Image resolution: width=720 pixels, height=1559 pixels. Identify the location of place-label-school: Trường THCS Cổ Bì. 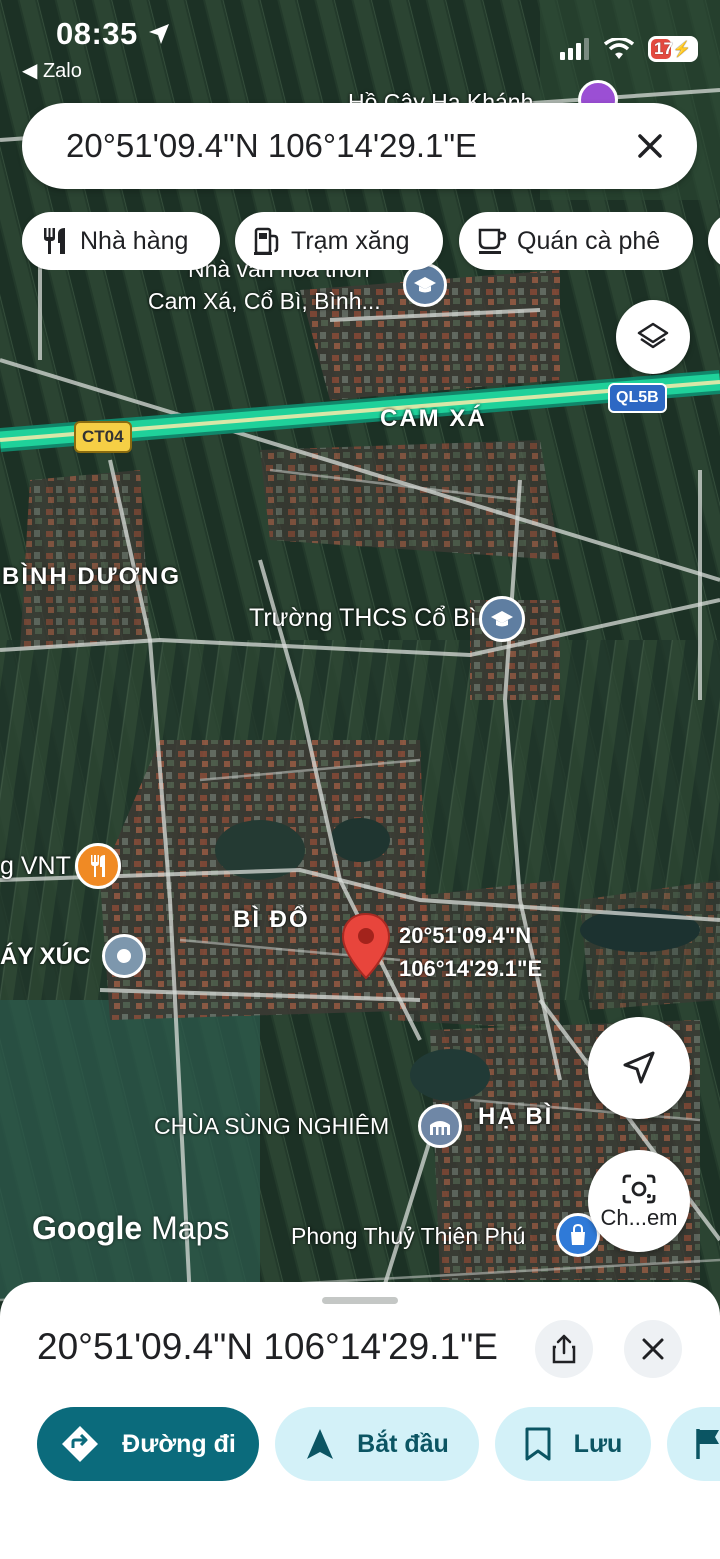
(363, 618).